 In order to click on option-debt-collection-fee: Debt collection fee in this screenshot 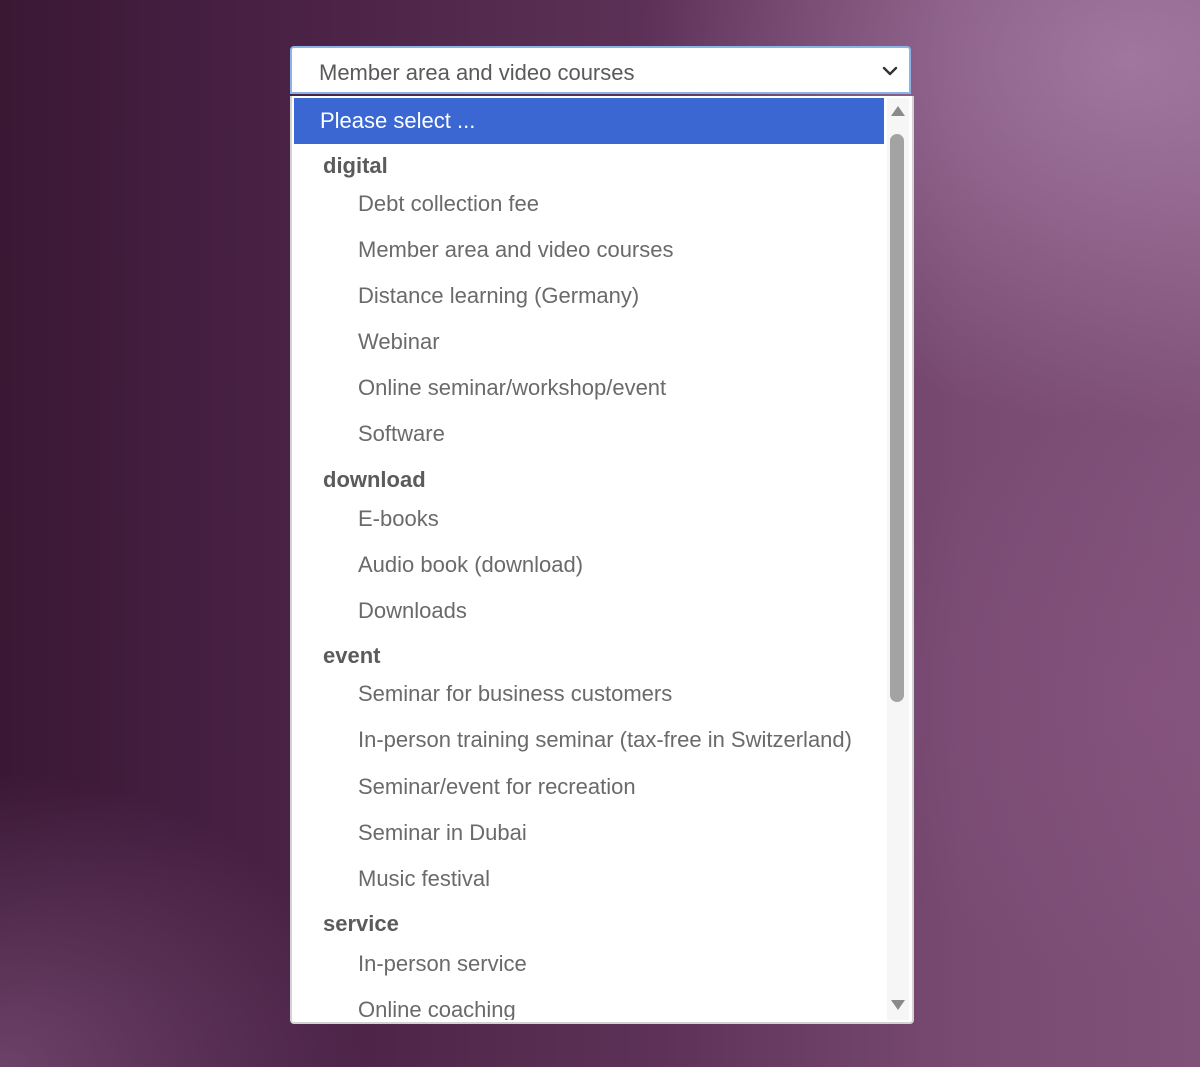, I will do `click(589, 204)`.